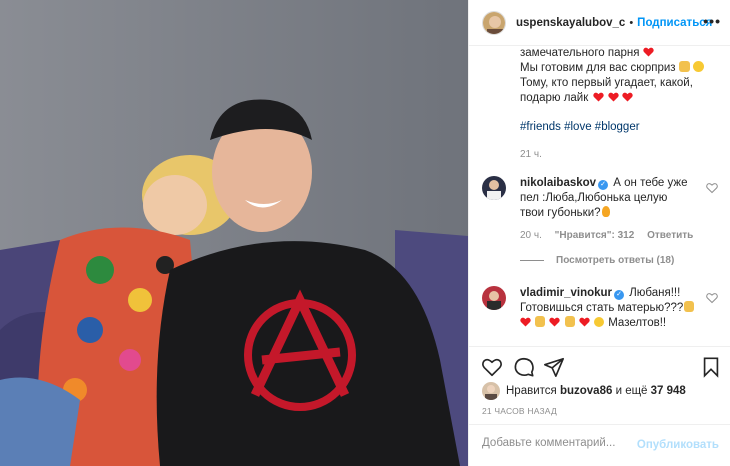  What do you see at coordinates (712, 21) in the screenshot?
I see `more-options-icon: •••` at bounding box center [712, 21].